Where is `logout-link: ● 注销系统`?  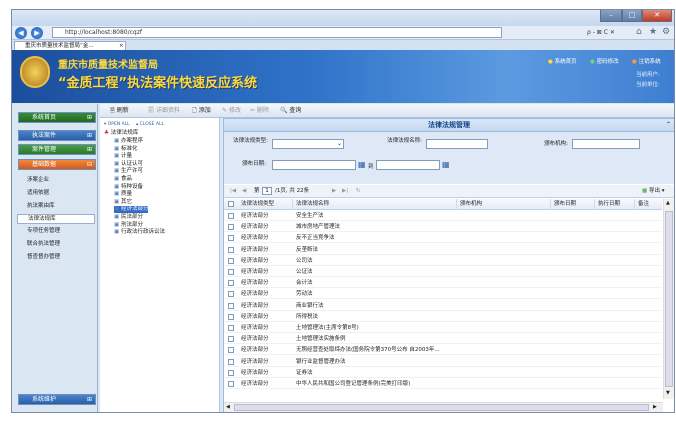
logout-link: ● 注销系统 is located at coordinates (646, 61).